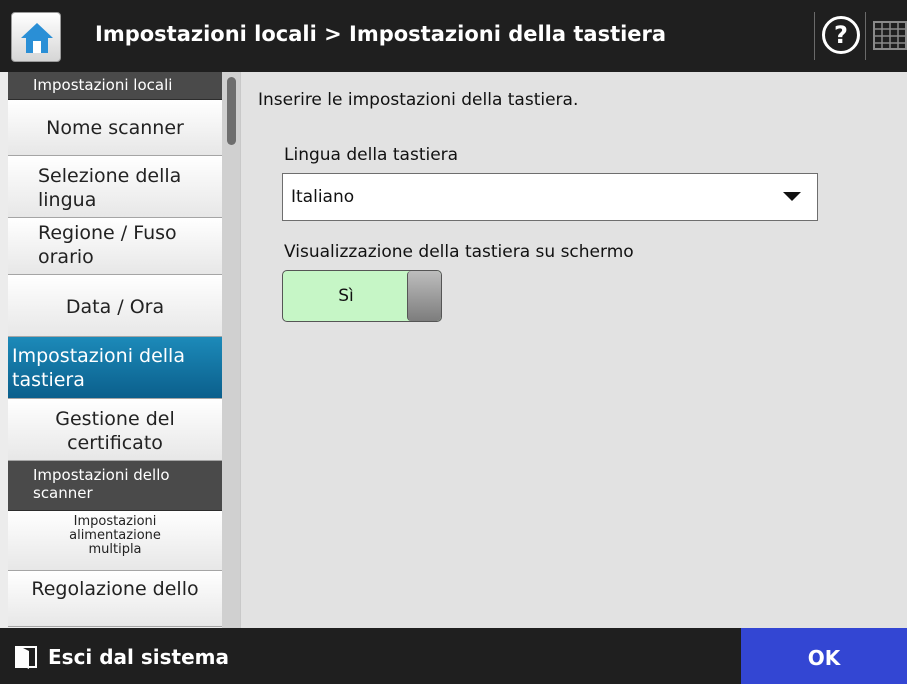 This screenshot has width=907, height=684. I want to click on sidebar-item-adjustment: Regolazione dello, so click(115, 599).